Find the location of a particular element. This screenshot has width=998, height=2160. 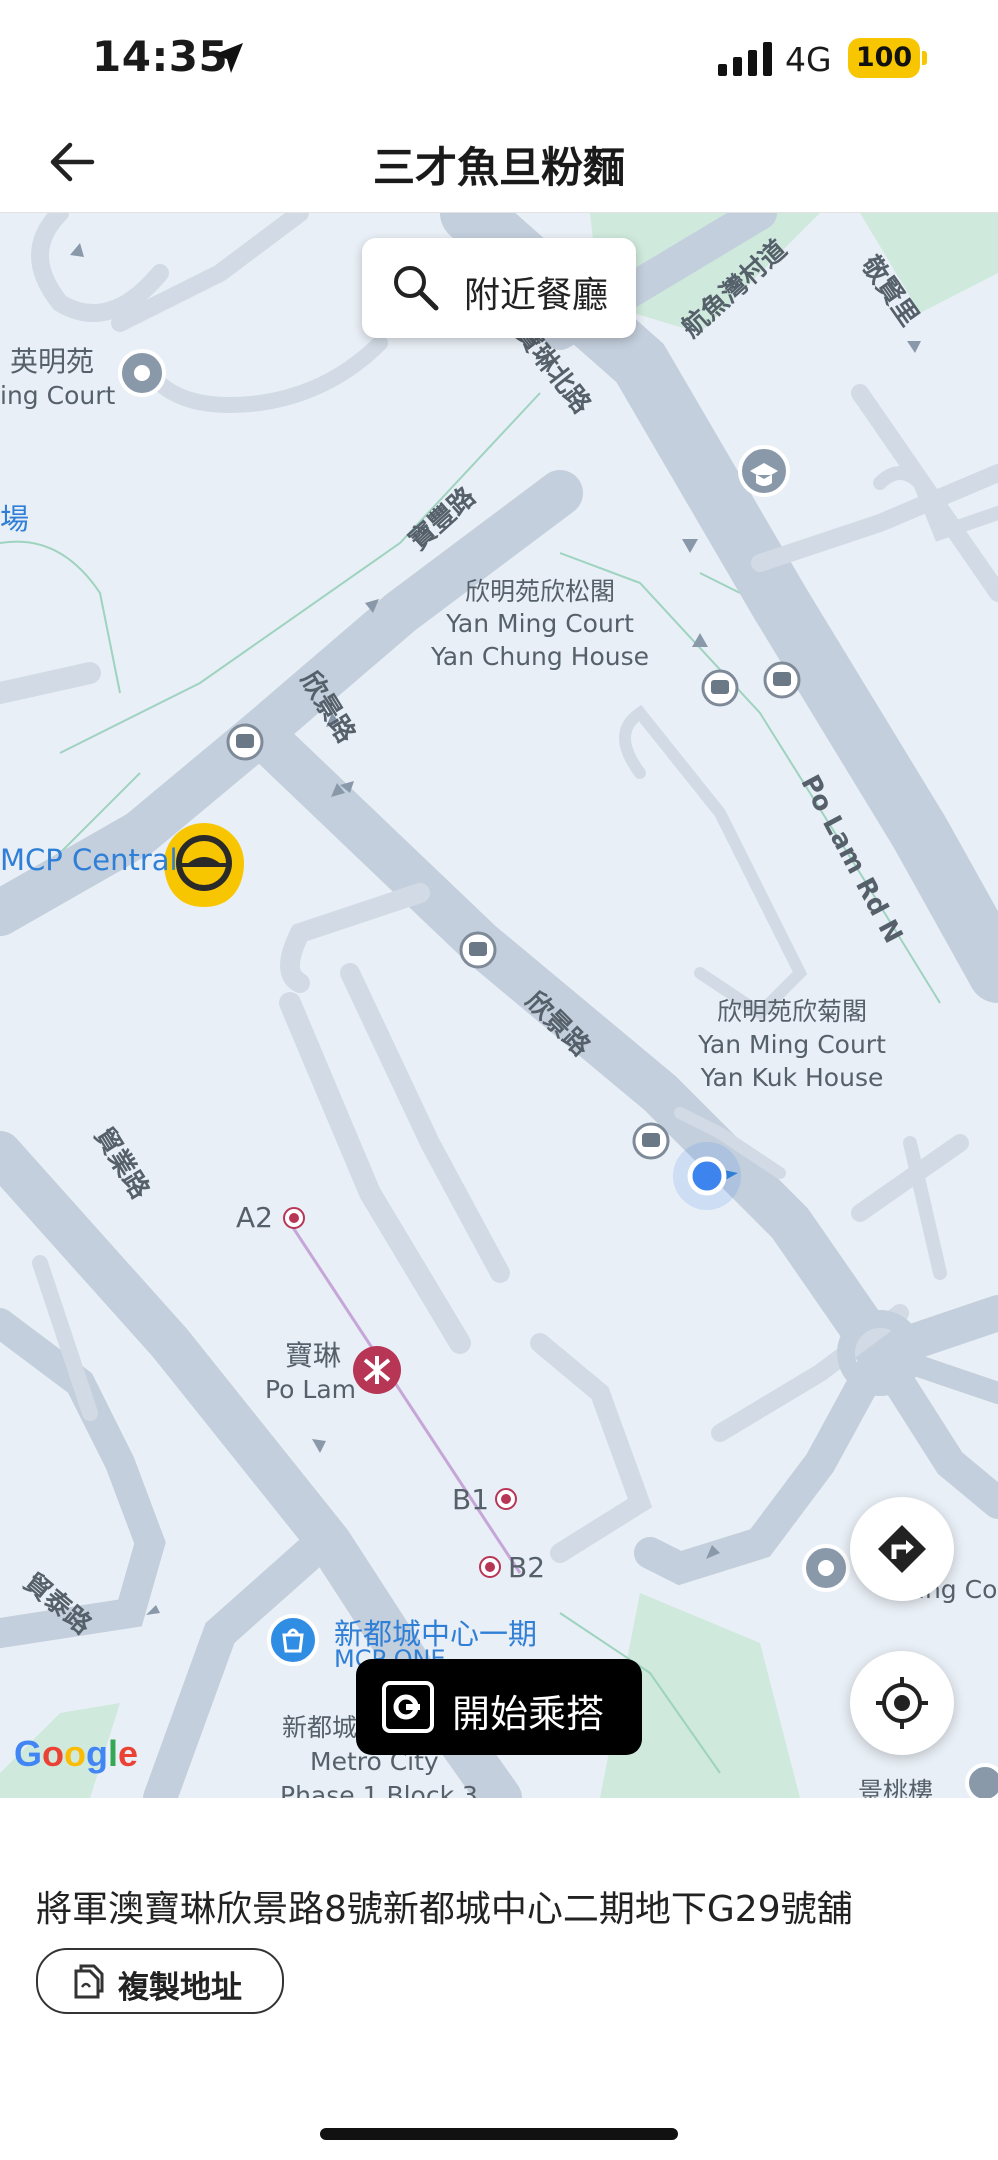

restaurant-address: 將軍澳寶琳欣景路8號新都城中心二期地下G29號舖 is located at coordinates (444, 1909).